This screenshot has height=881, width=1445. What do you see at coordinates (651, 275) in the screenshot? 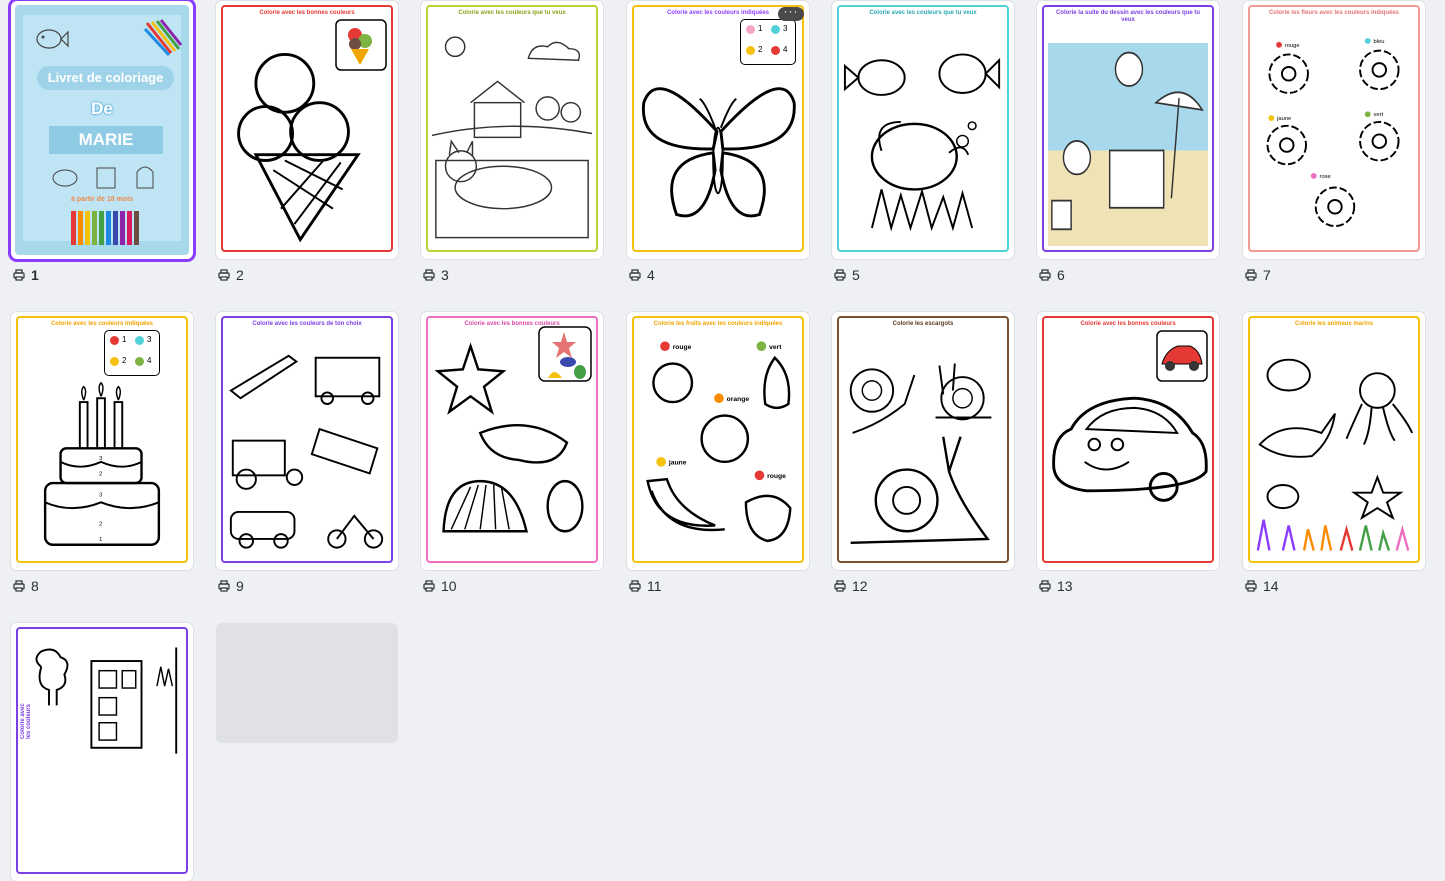
I see `page-number: 4` at bounding box center [651, 275].